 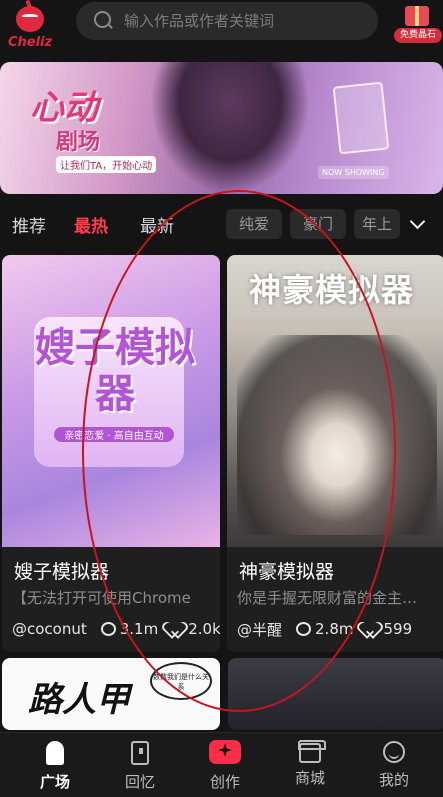 I want to click on story-description: 【无法打开可使用Chrome, so click(x=101, y=598).